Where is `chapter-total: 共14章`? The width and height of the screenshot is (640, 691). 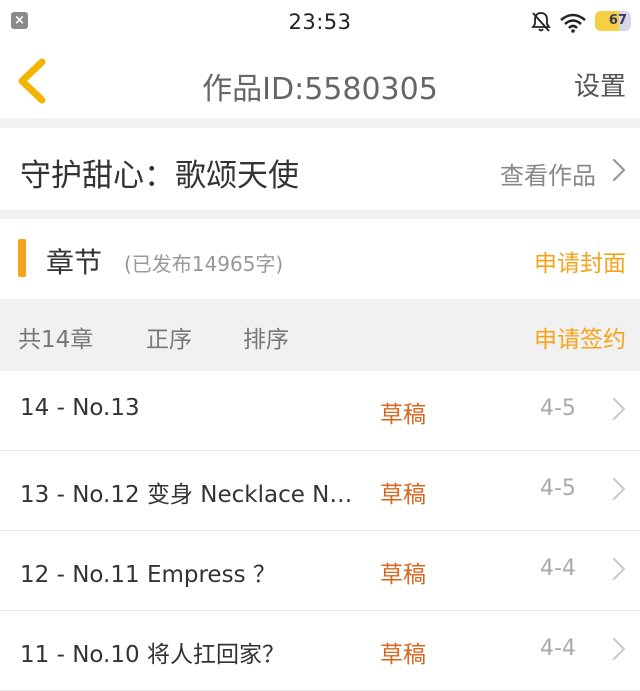
chapter-total: 共14章 is located at coordinates (56, 340).